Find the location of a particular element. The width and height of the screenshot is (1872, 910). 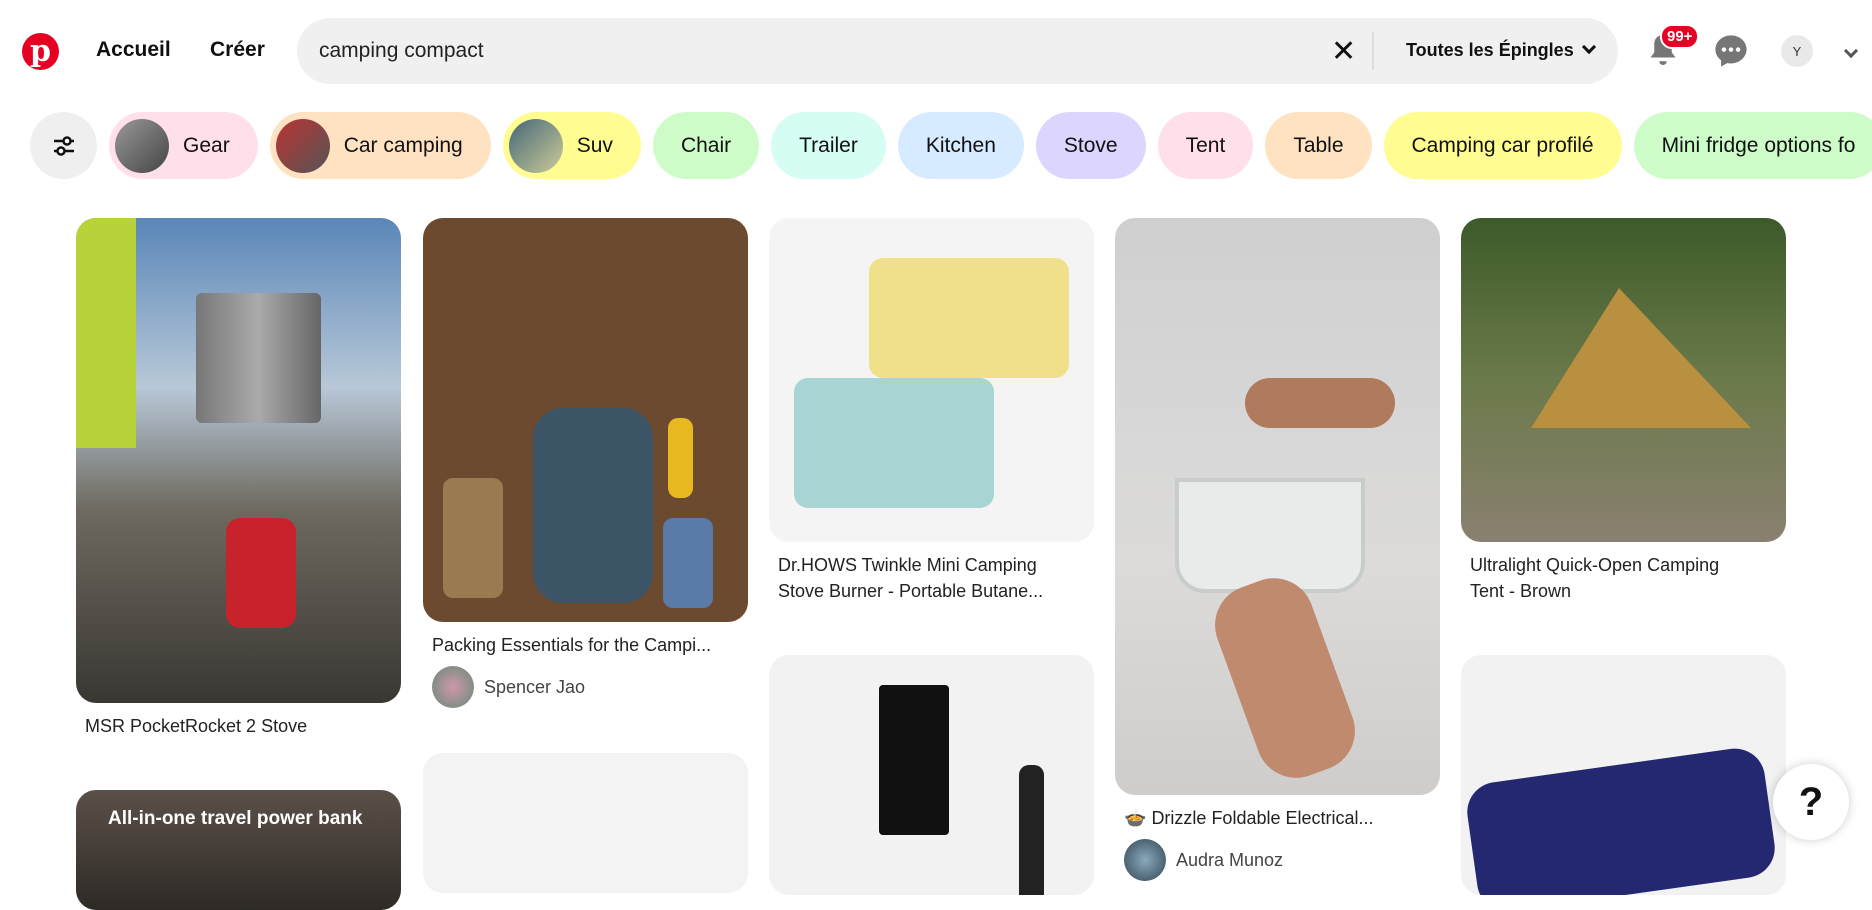

pin-title: MSR PocketRocket 2 Stove is located at coordinates (238, 726).